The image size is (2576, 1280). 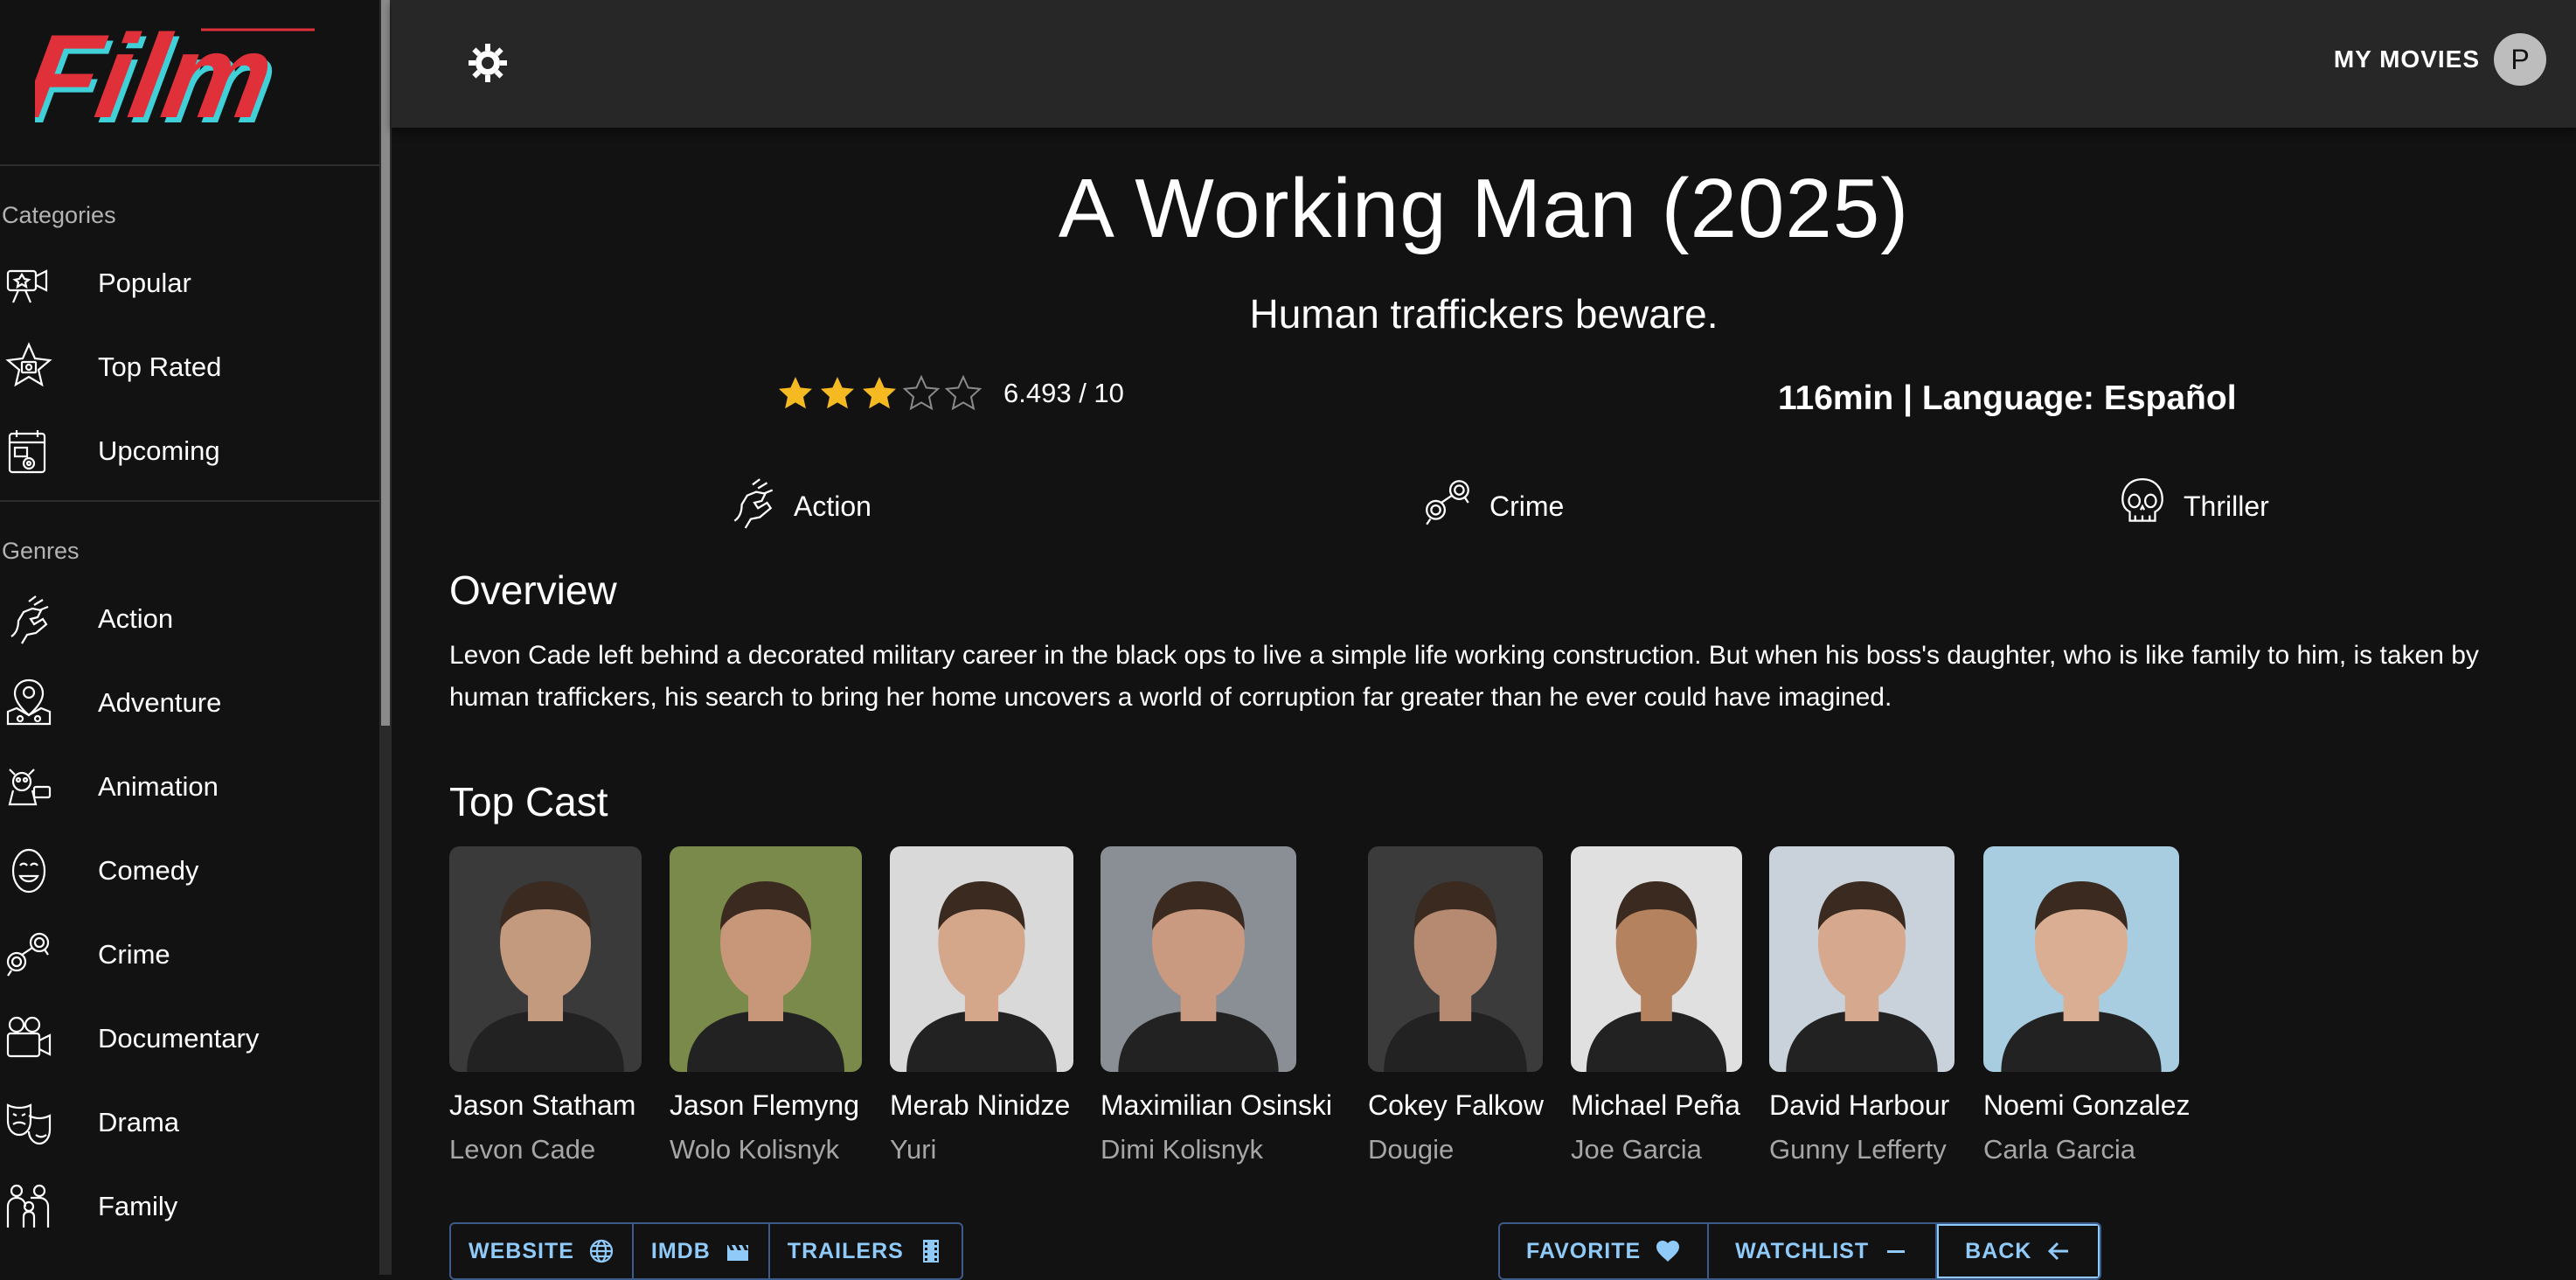 I want to click on sidebar-item-label: Action, so click(x=136, y=618).